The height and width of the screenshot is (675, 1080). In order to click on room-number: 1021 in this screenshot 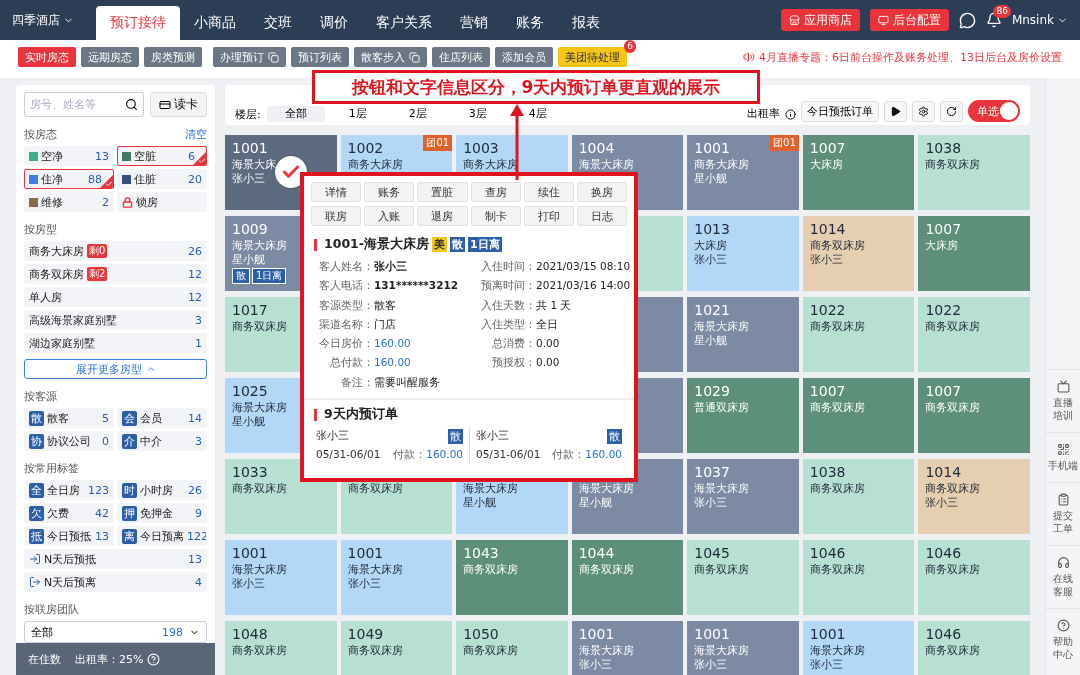, I will do `click(712, 310)`.